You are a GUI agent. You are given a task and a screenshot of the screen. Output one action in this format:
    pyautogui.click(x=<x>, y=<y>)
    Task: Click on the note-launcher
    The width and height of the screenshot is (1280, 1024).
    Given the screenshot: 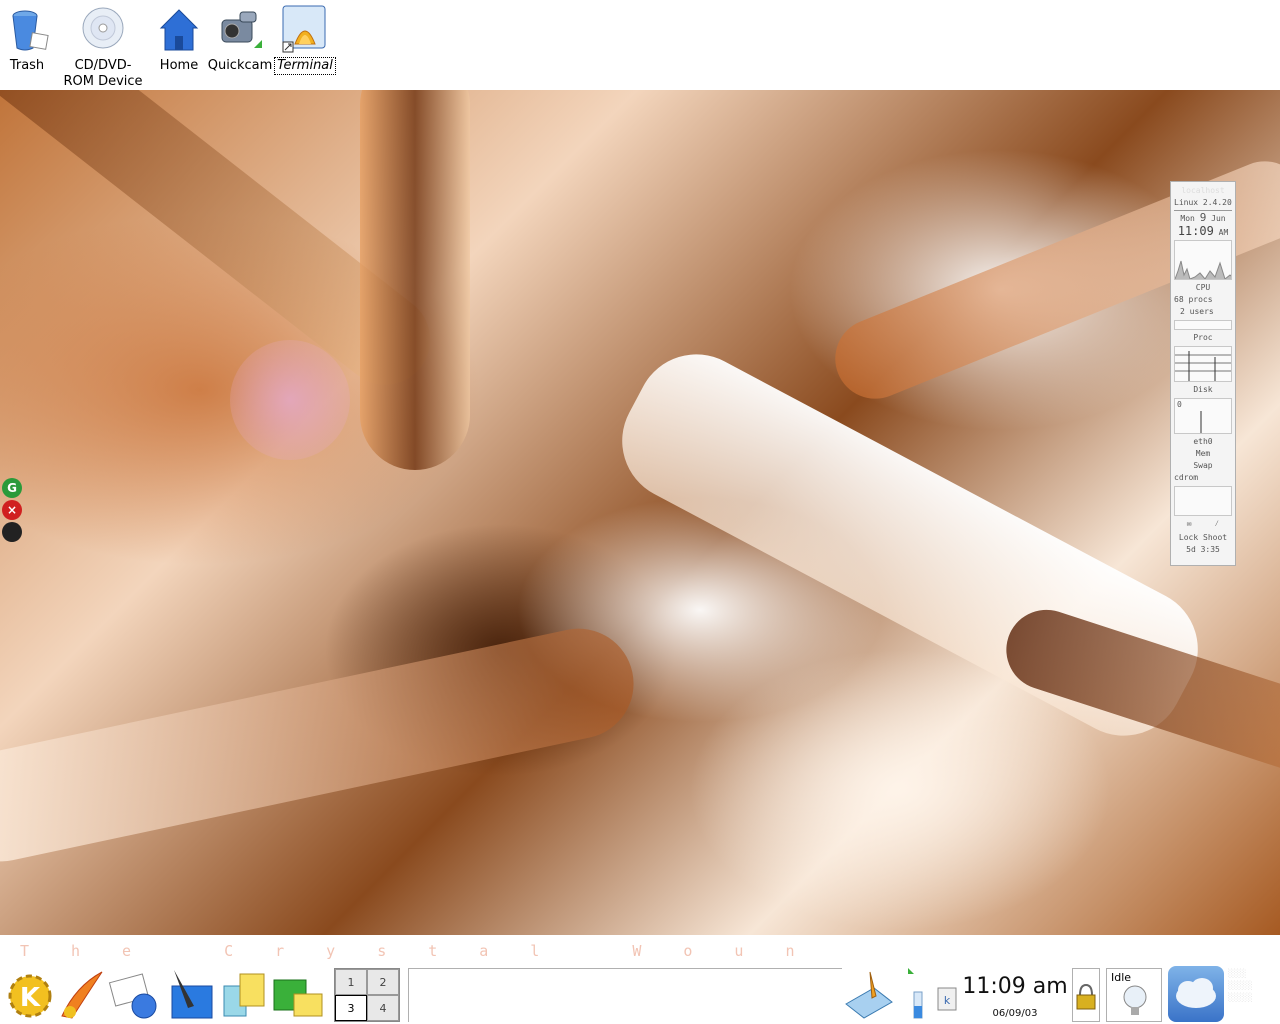 What is the action you would take?
    pyautogui.click(x=869, y=993)
    